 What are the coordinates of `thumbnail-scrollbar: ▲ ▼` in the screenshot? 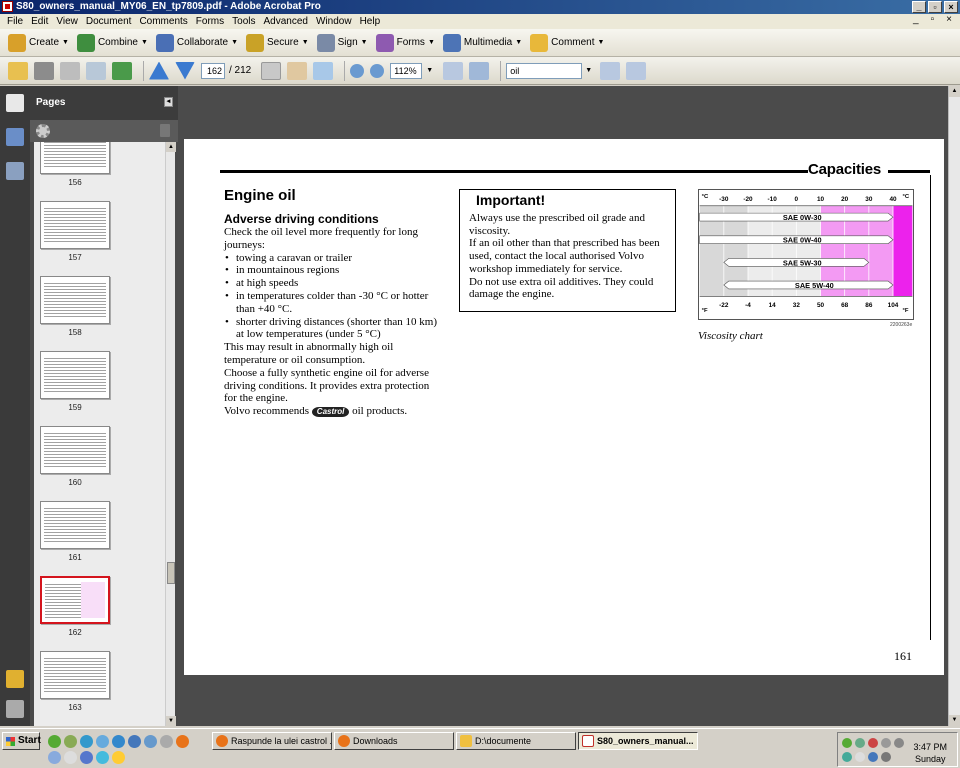 It's located at (170, 434).